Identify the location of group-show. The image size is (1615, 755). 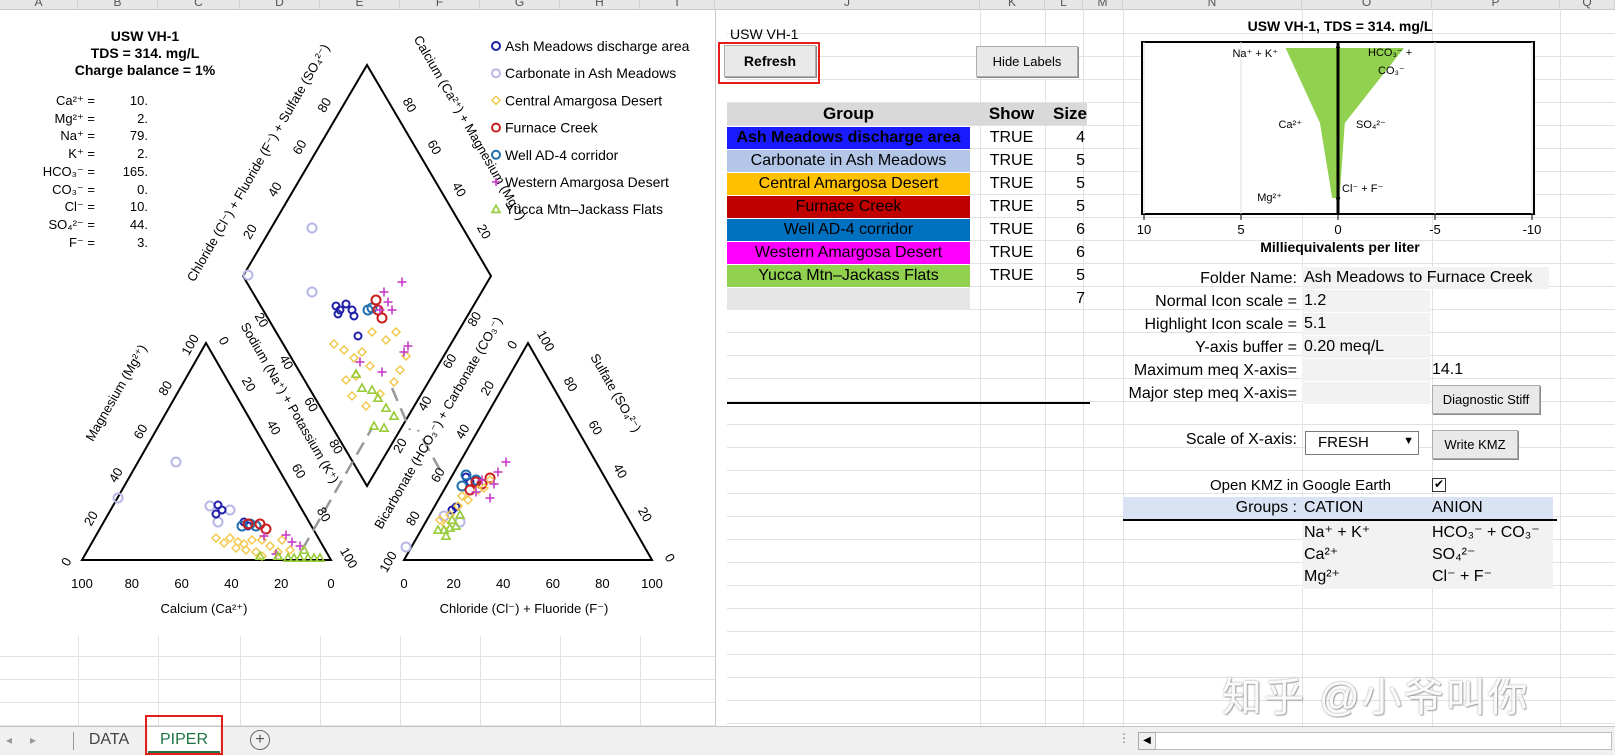
(1011, 299).